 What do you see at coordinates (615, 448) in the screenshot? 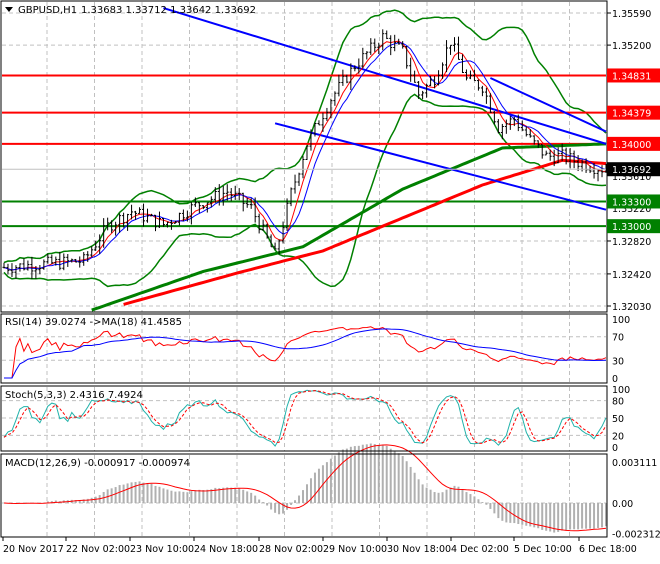
I see `stoch-tick-label: 0` at bounding box center [615, 448].